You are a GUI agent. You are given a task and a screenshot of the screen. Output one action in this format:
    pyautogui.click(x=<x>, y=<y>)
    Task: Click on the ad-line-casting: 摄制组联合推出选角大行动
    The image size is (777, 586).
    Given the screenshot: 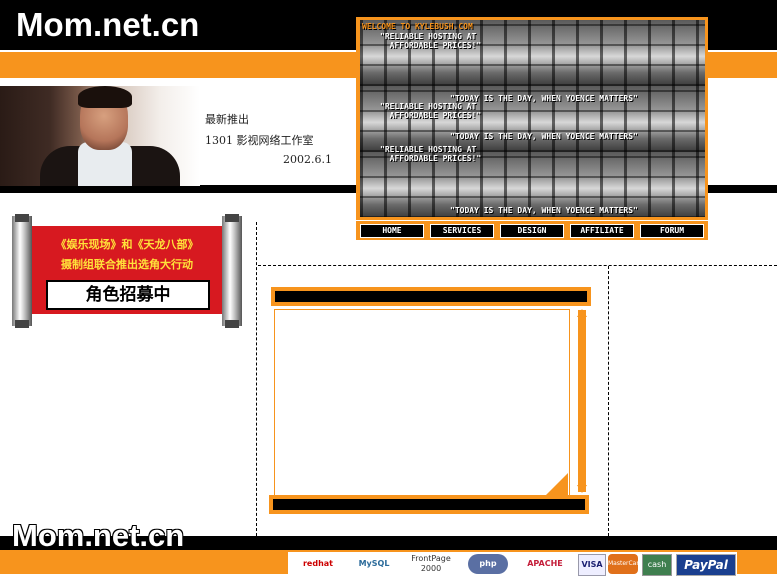 What is the action you would take?
    pyautogui.click(x=127, y=264)
    